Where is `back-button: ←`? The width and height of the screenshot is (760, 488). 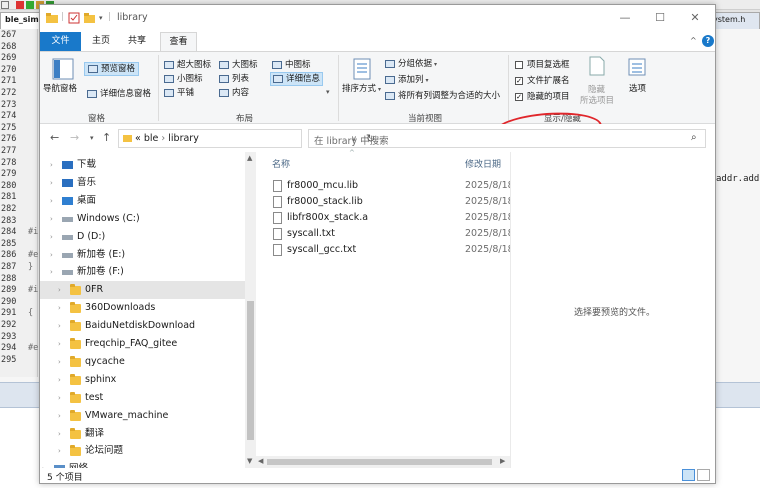
back-button: ← is located at coordinates (54, 137).